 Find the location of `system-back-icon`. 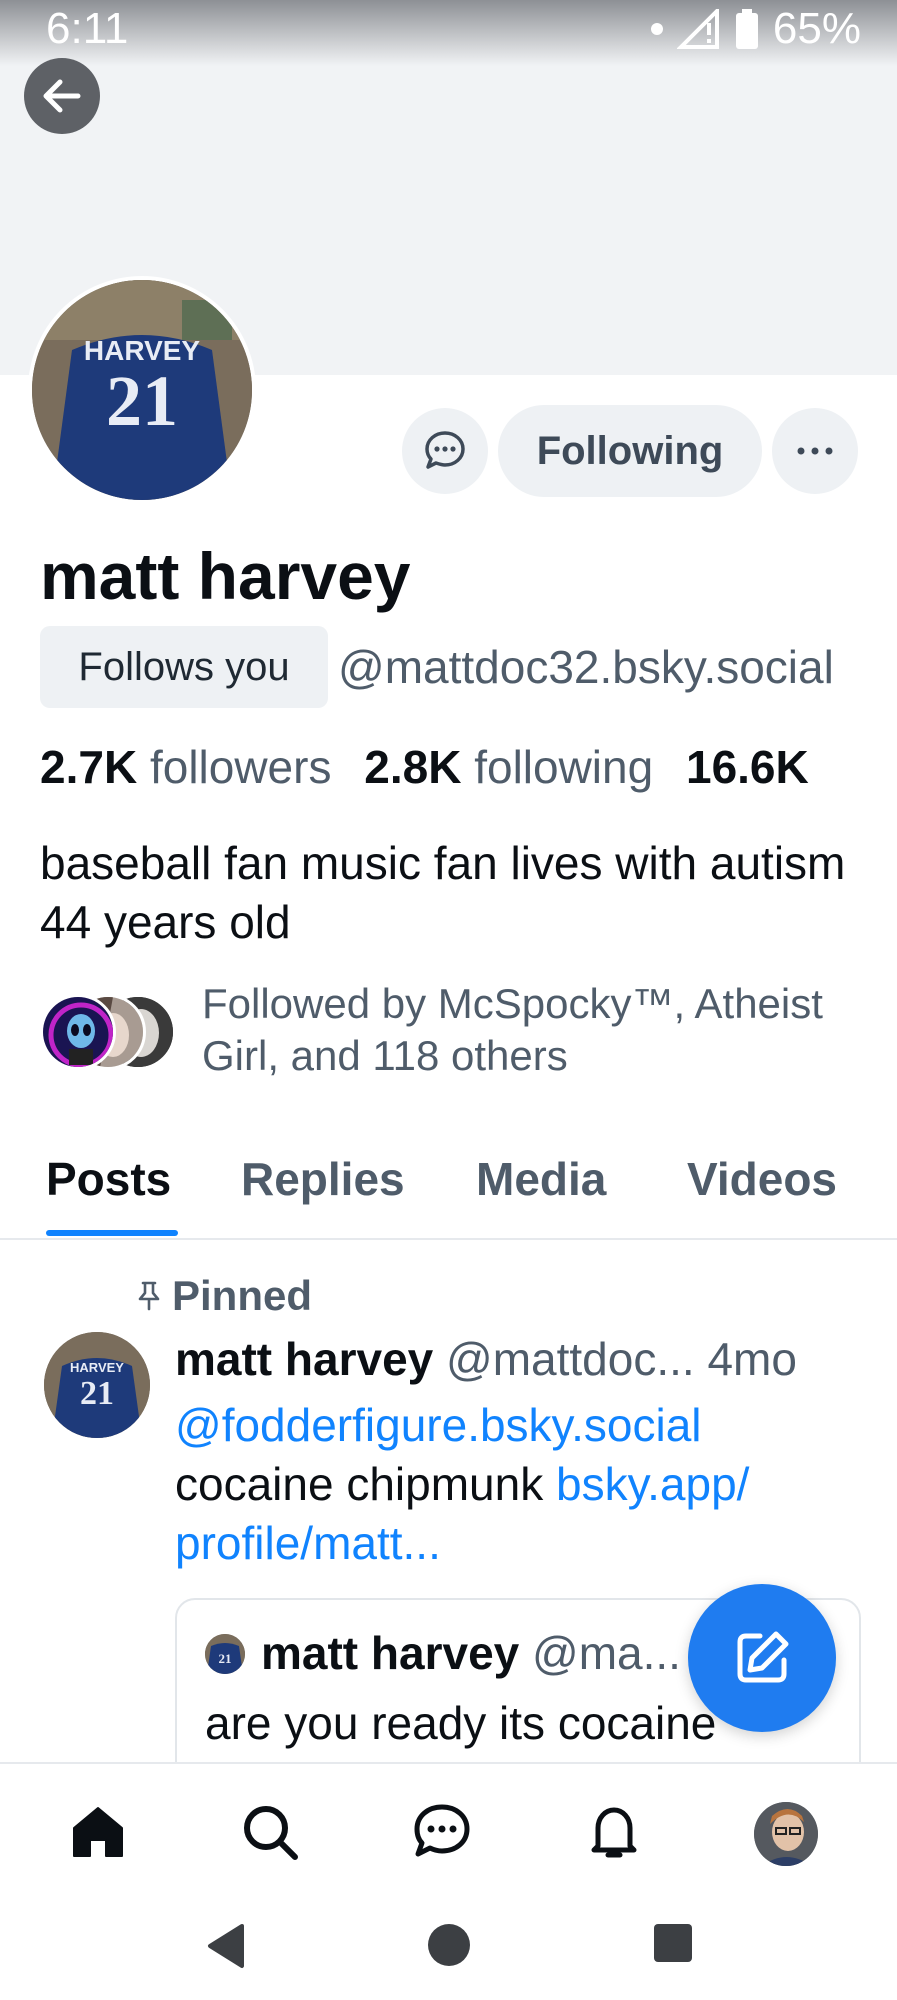

system-back-icon is located at coordinates (225, 1946).